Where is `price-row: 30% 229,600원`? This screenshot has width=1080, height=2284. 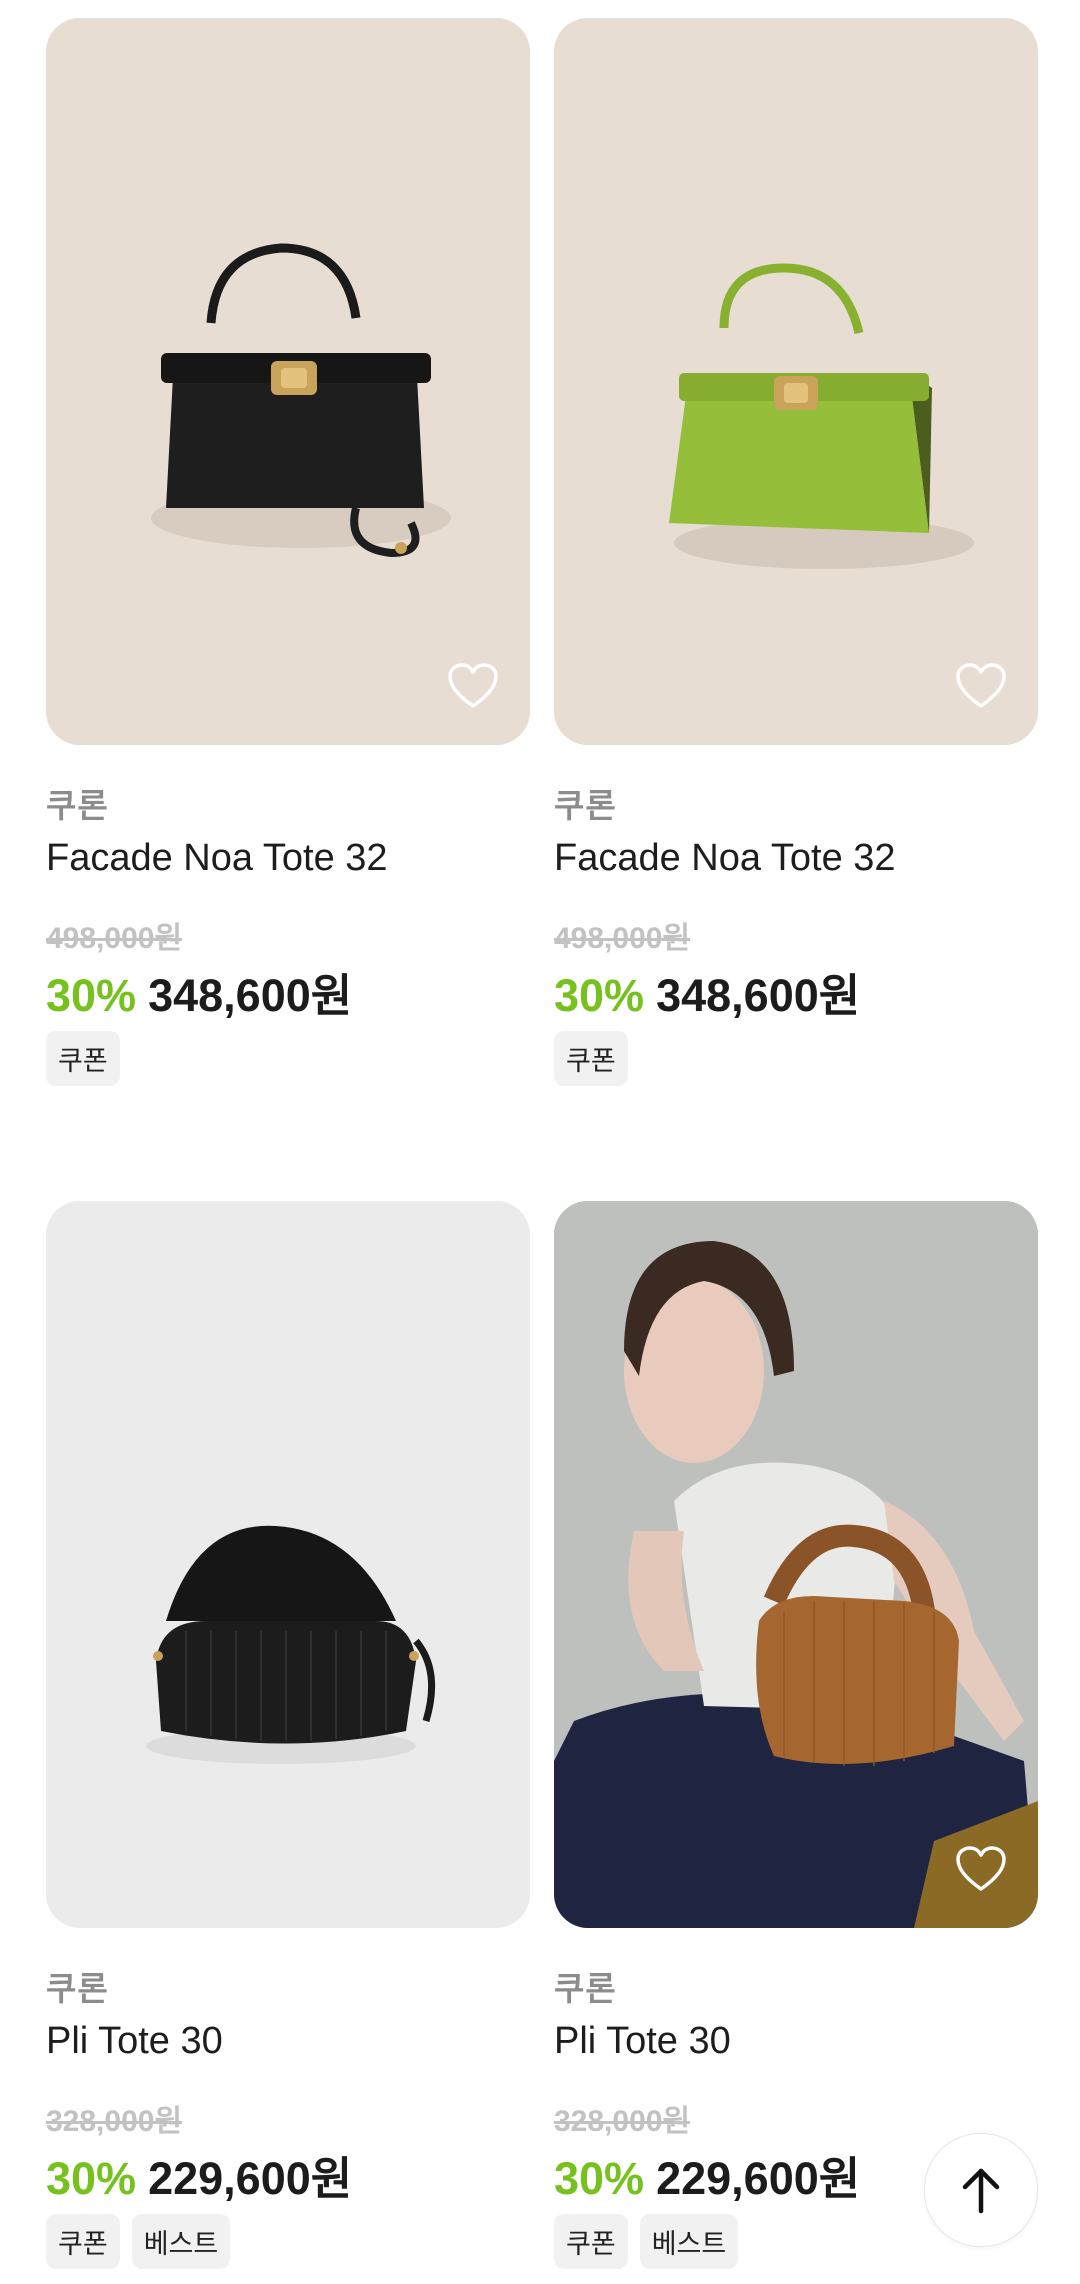
price-row: 30% 229,600원 is located at coordinates (288, 2173).